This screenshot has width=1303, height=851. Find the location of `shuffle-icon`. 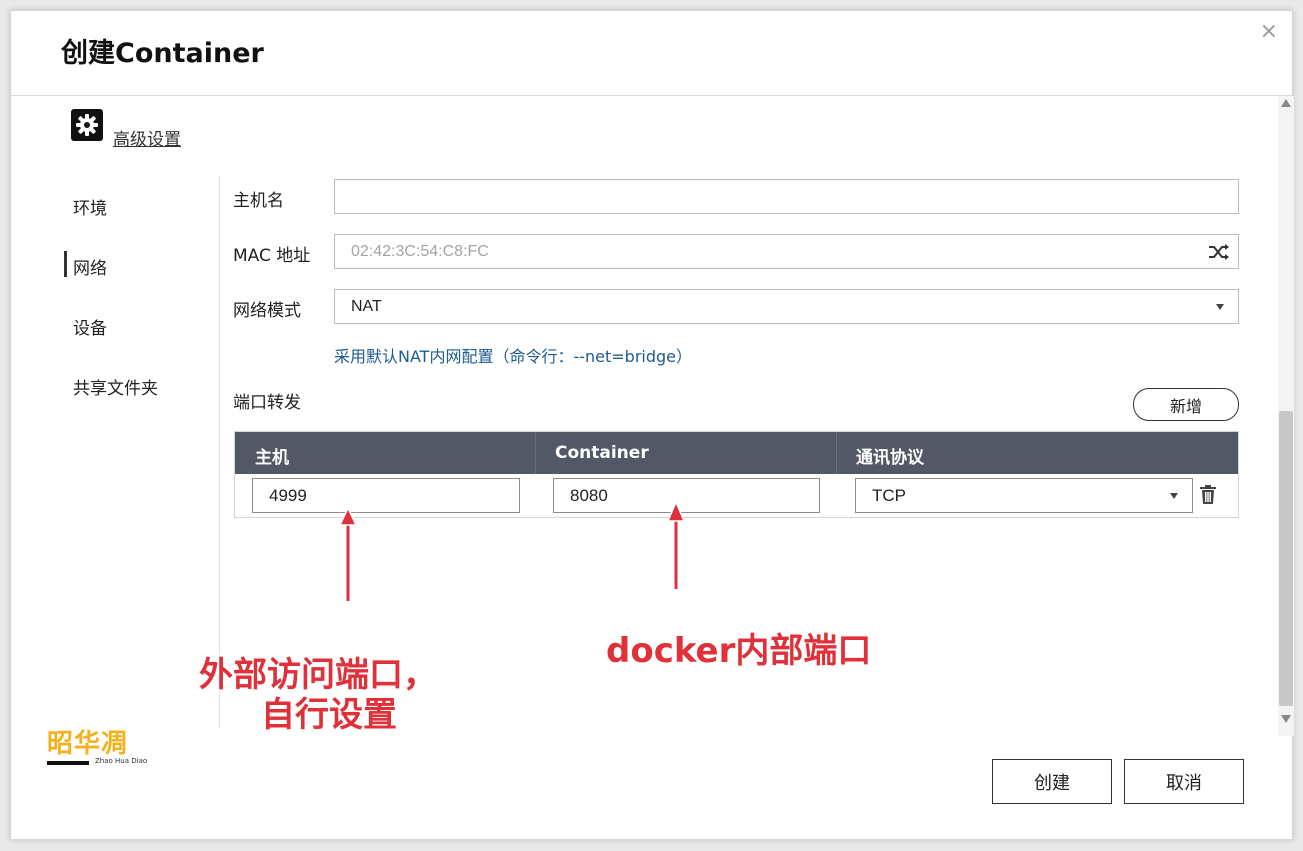

shuffle-icon is located at coordinates (1219, 252).